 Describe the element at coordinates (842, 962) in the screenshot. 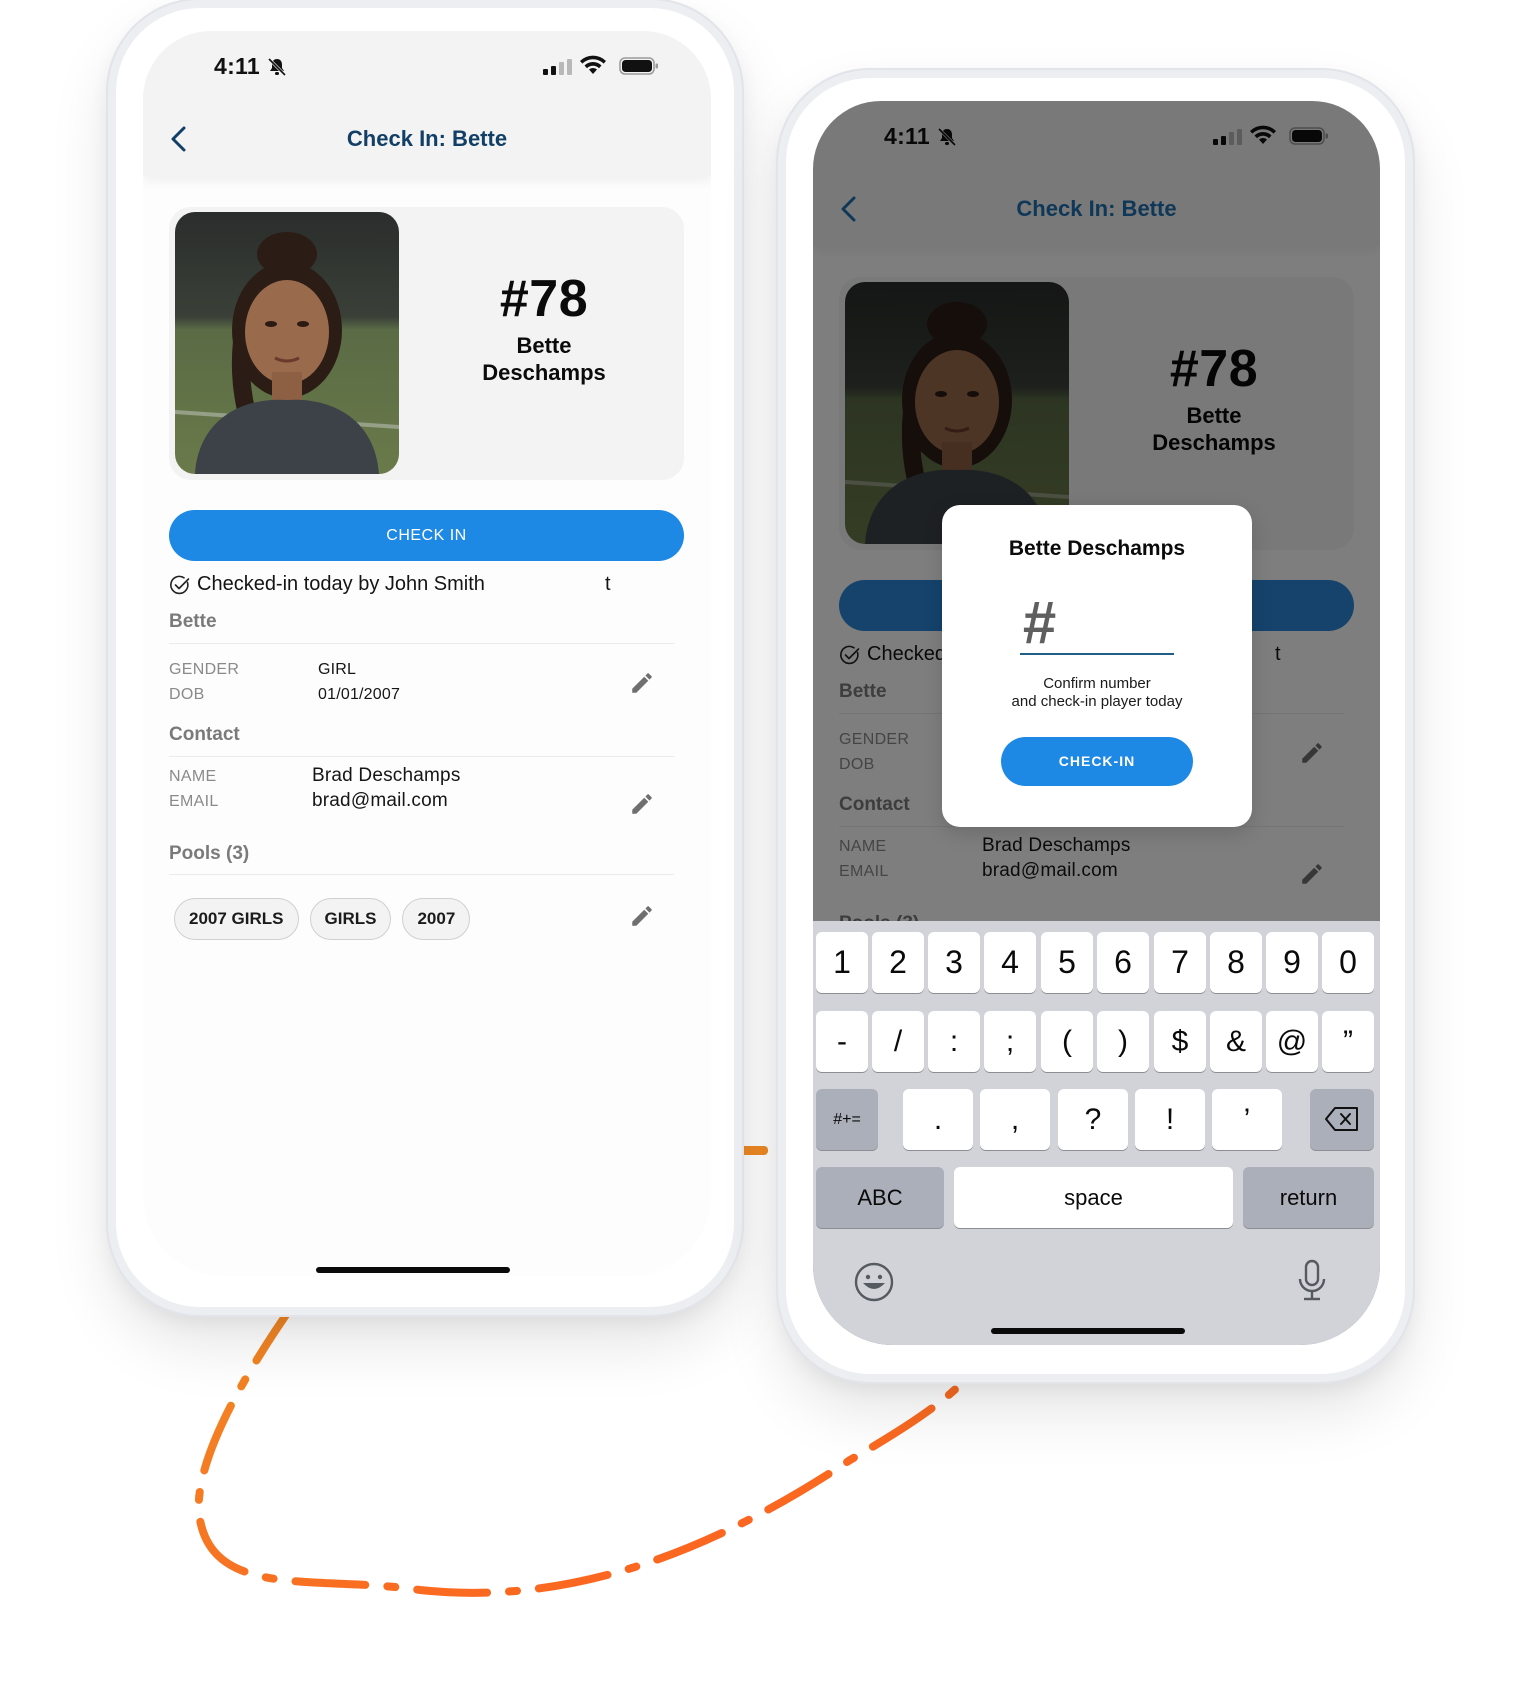

I see `key-0: 1` at that location.